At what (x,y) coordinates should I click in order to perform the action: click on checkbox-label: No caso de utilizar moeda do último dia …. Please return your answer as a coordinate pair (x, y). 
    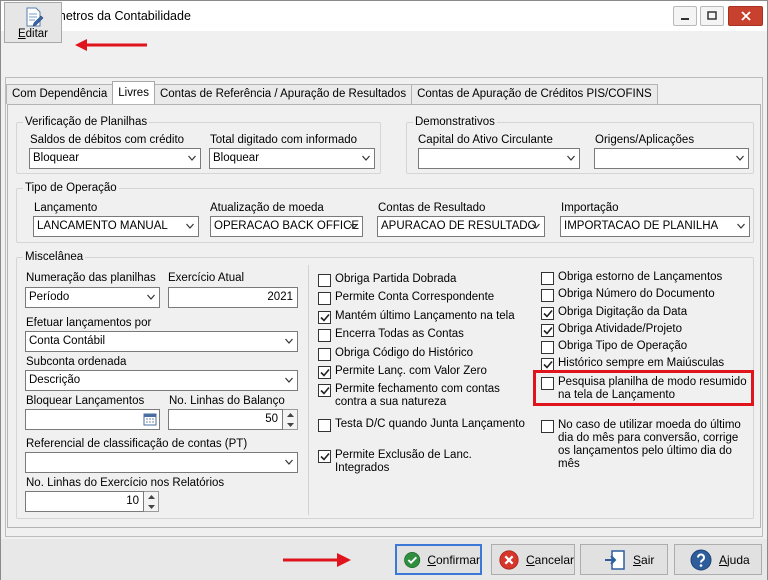
    Looking at the image, I should click on (649, 444).